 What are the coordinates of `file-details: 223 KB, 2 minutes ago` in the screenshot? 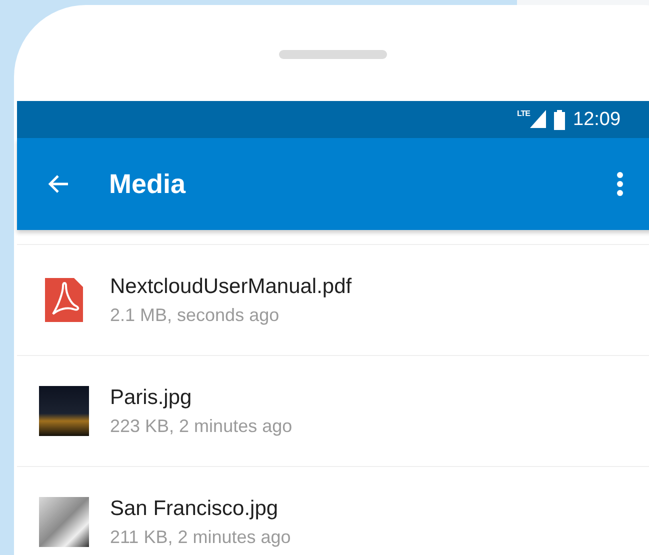 It's located at (201, 426).